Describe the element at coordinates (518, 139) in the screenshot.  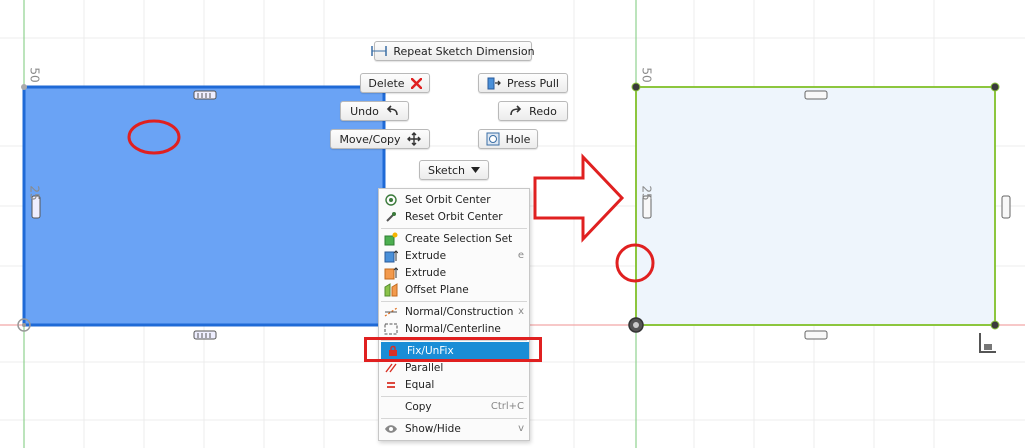
I see `hole-label: Hole` at that location.